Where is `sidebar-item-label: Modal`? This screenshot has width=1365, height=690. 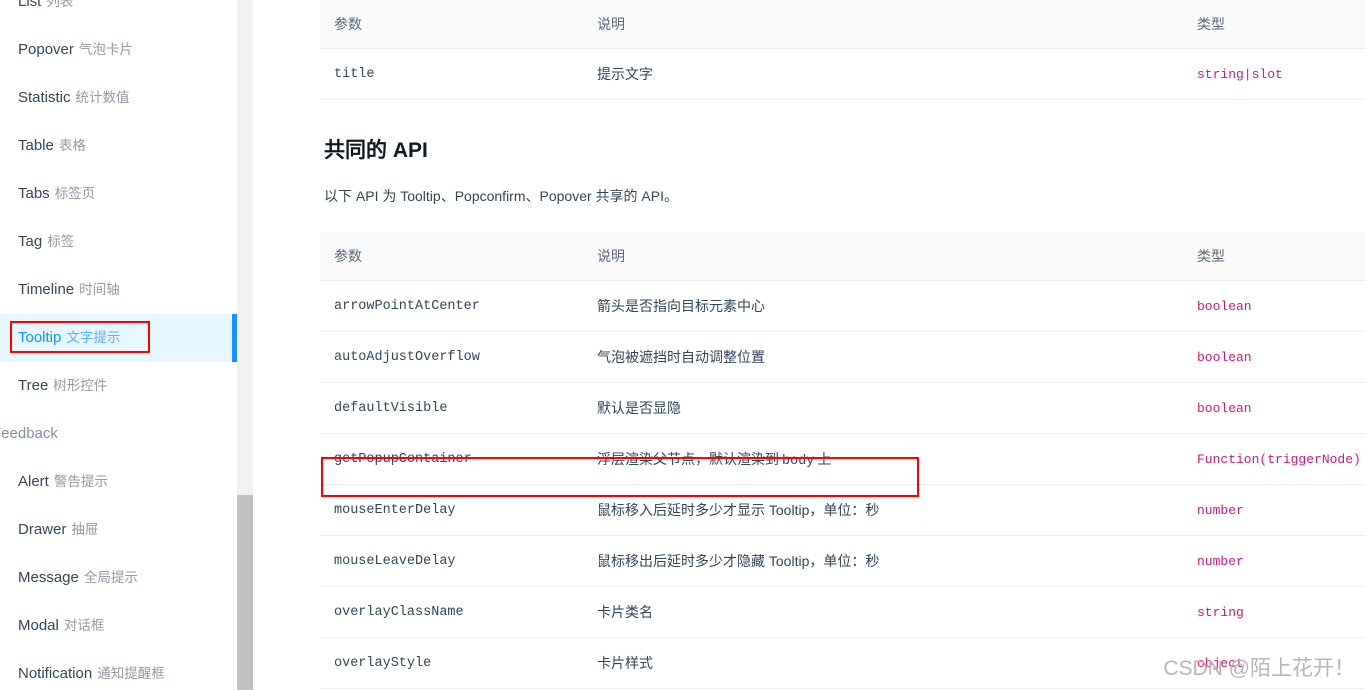 sidebar-item-label: Modal is located at coordinates (38, 625).